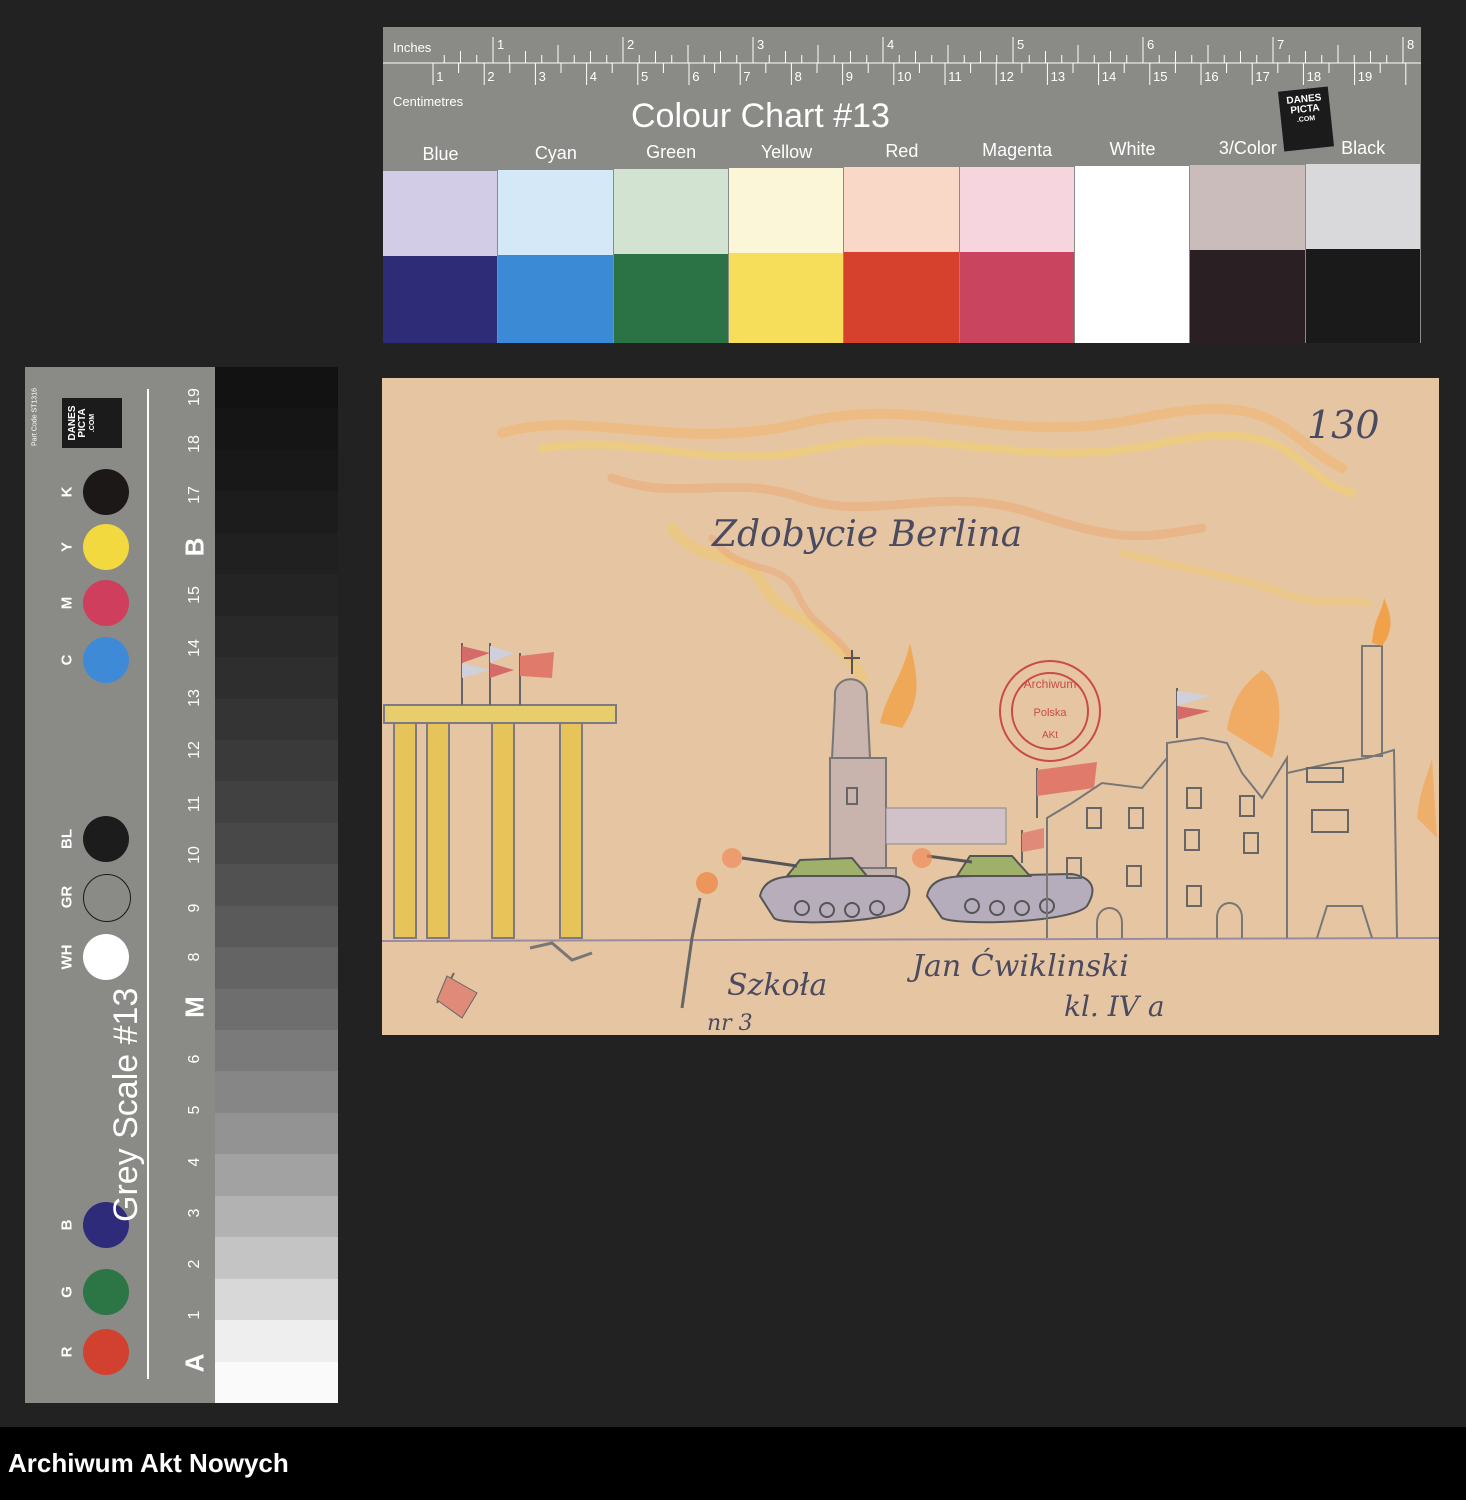 Image resolution: width=1466 pixels, height=1500 pixels. Describe the element at coordinates (500, 44) in the screenshot. I see `inch-number: 1` at that location.